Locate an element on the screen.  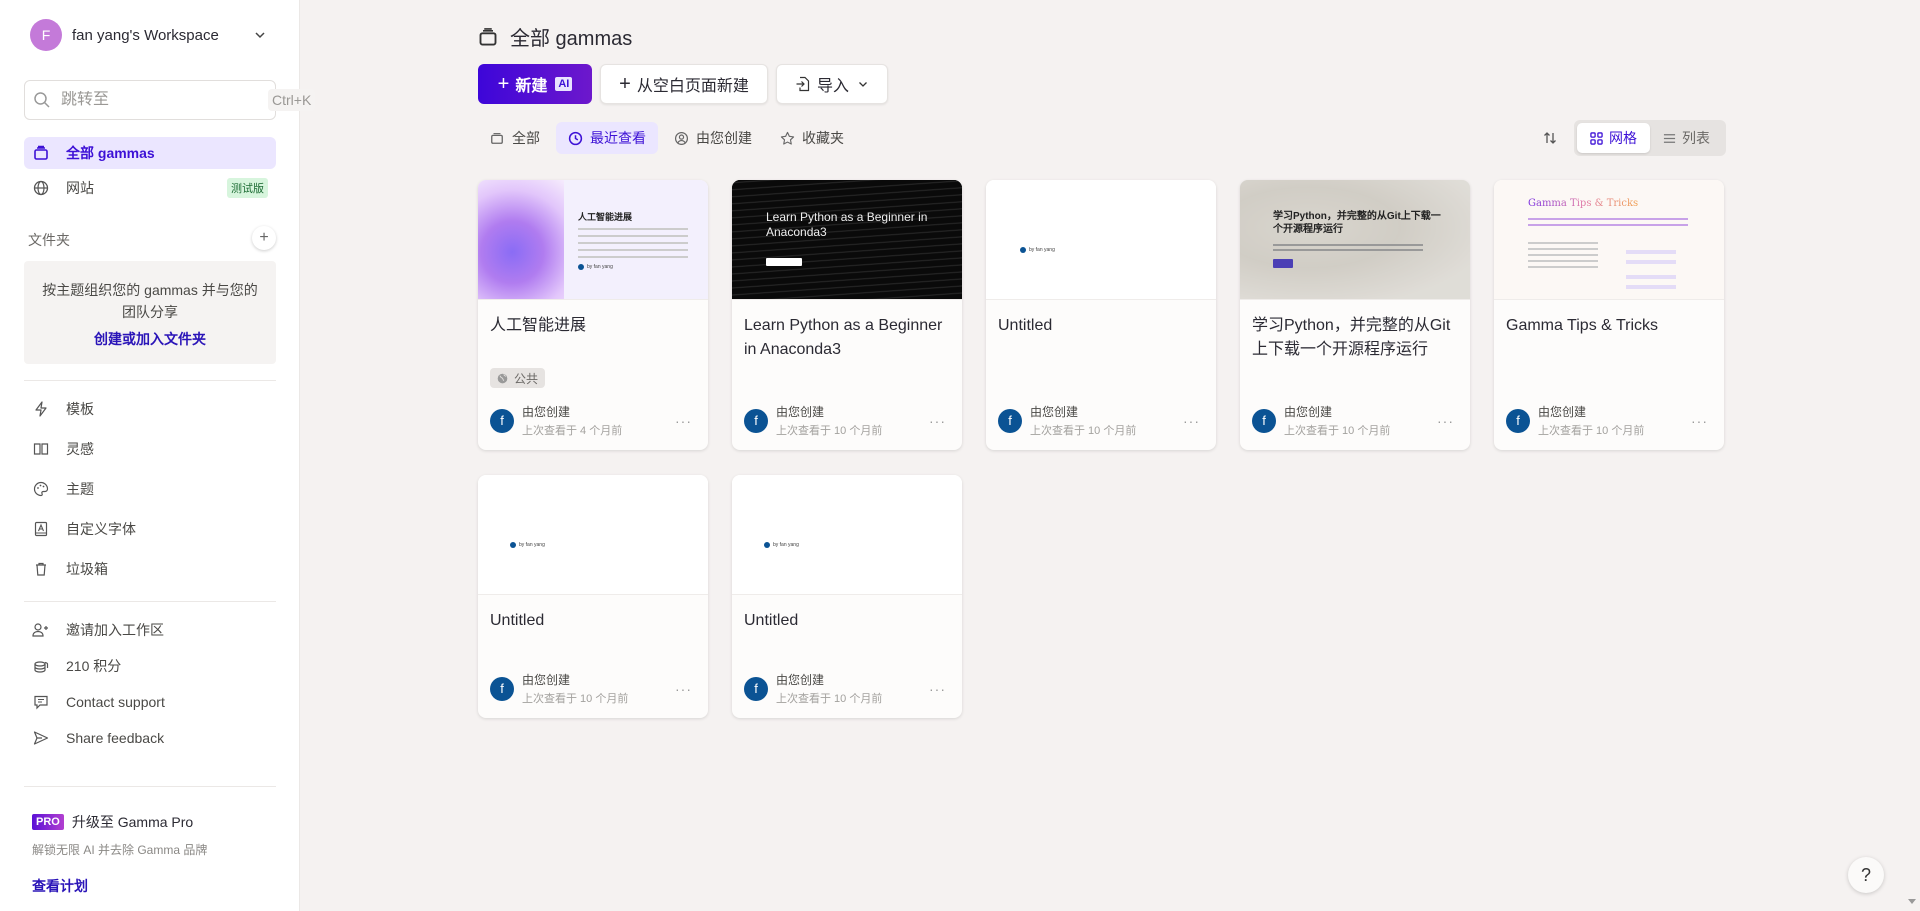
import-icon is located at coordinates (803, 84).